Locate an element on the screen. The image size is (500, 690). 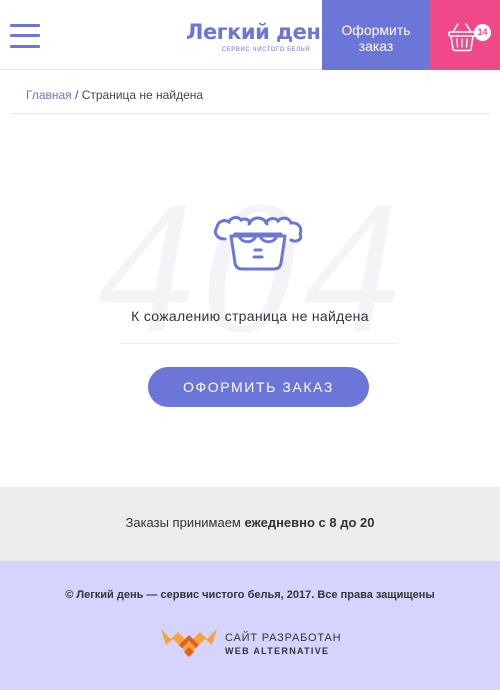
cart-count-badge: 14 is located at coordinates (482, 32).